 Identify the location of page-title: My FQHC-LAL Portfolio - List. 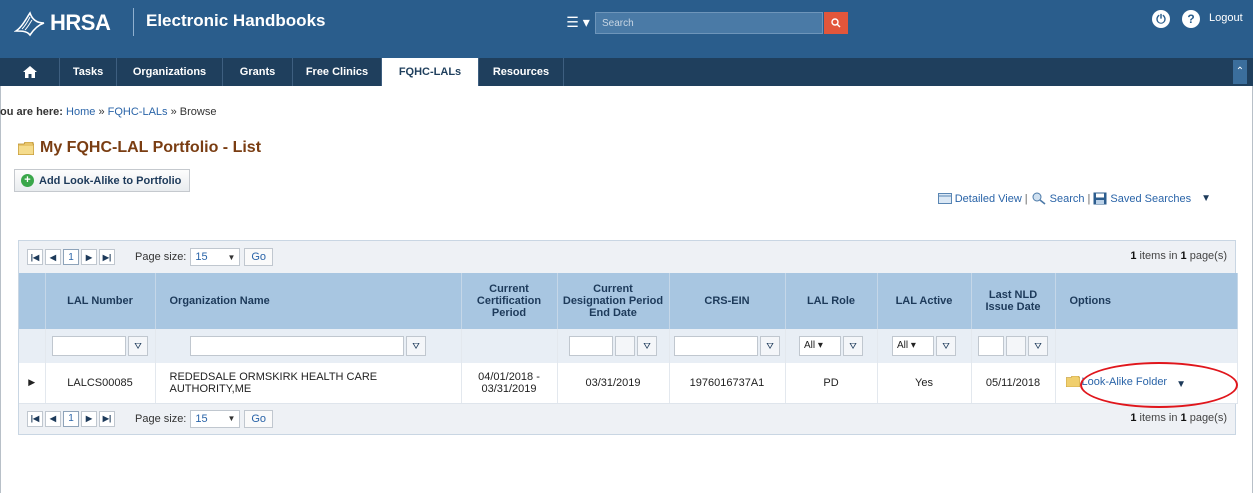
(151, 147).